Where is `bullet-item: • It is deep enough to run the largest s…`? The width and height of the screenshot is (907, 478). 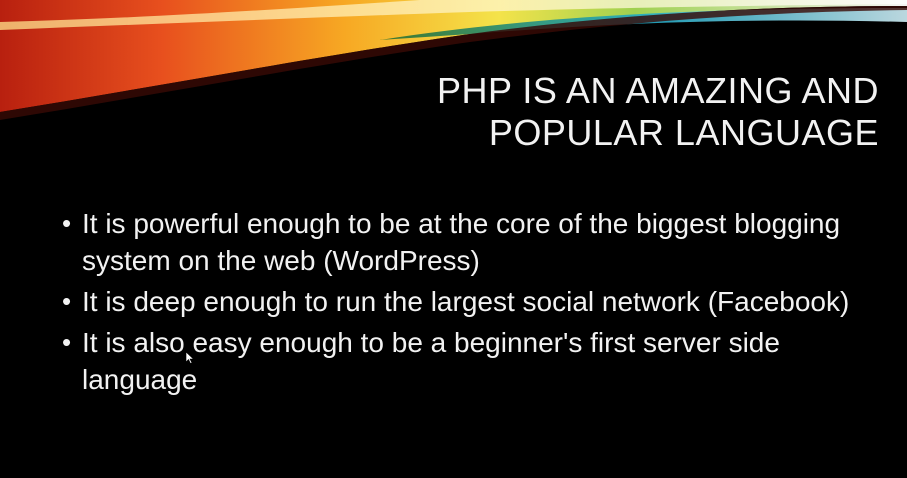 bullet-item: • It is deep enough to run the largest s… is located at coordinates (472, 301).